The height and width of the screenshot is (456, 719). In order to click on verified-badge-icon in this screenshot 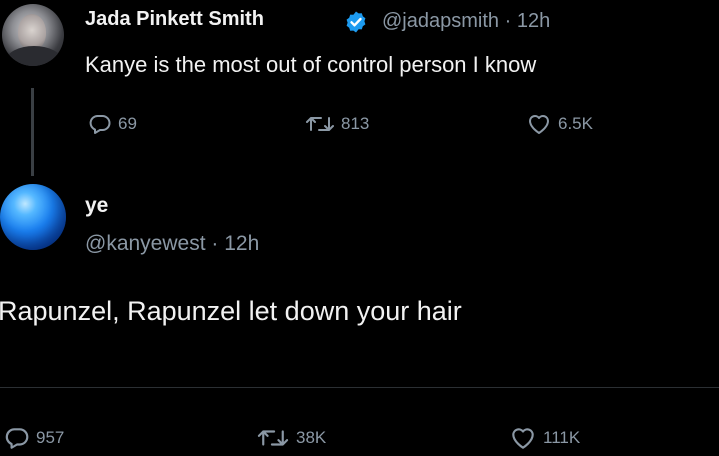, I will do `click(356, 22)`.